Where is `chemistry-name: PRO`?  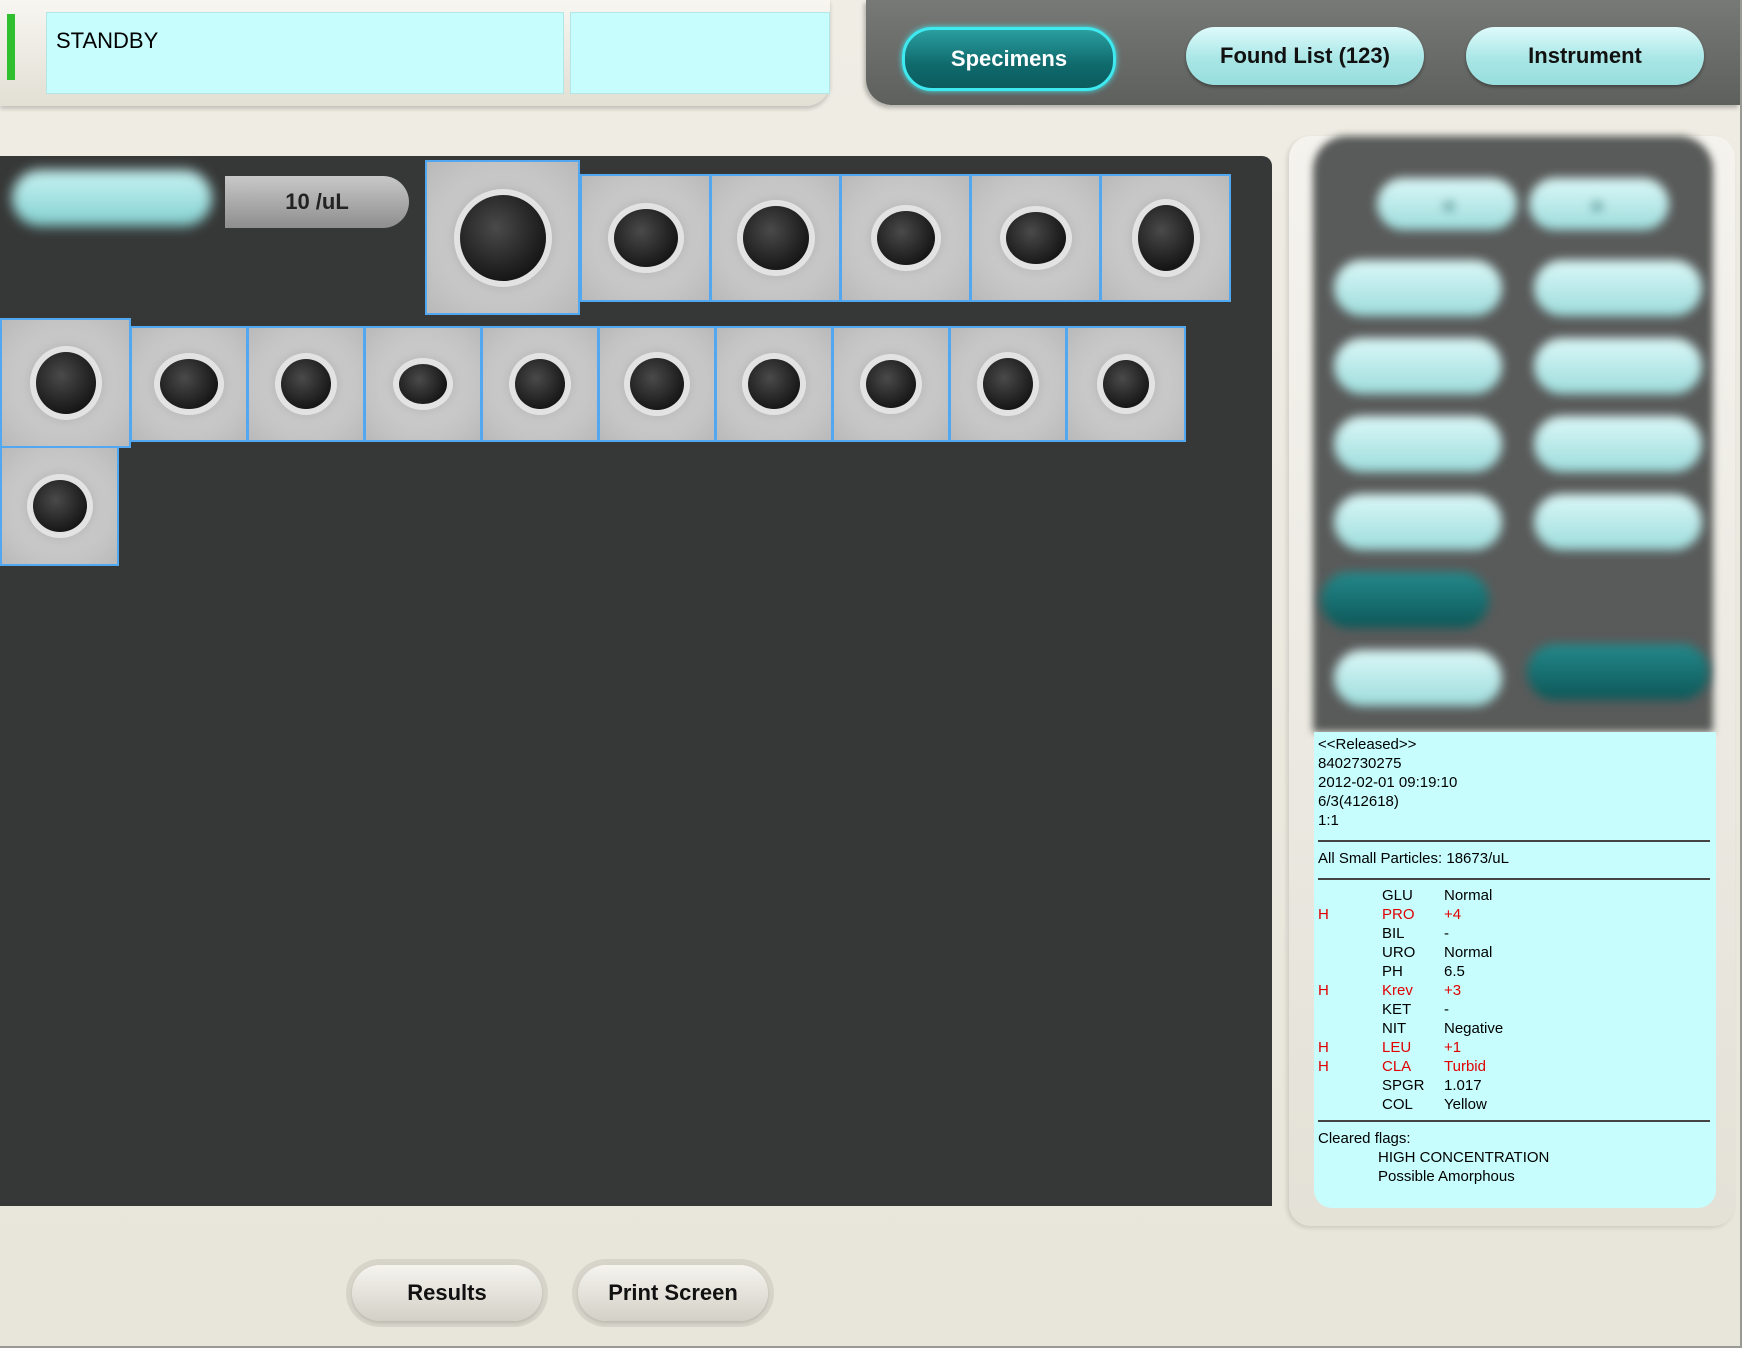
chemistry-name: PRO is located at coordinates (1398, 914).